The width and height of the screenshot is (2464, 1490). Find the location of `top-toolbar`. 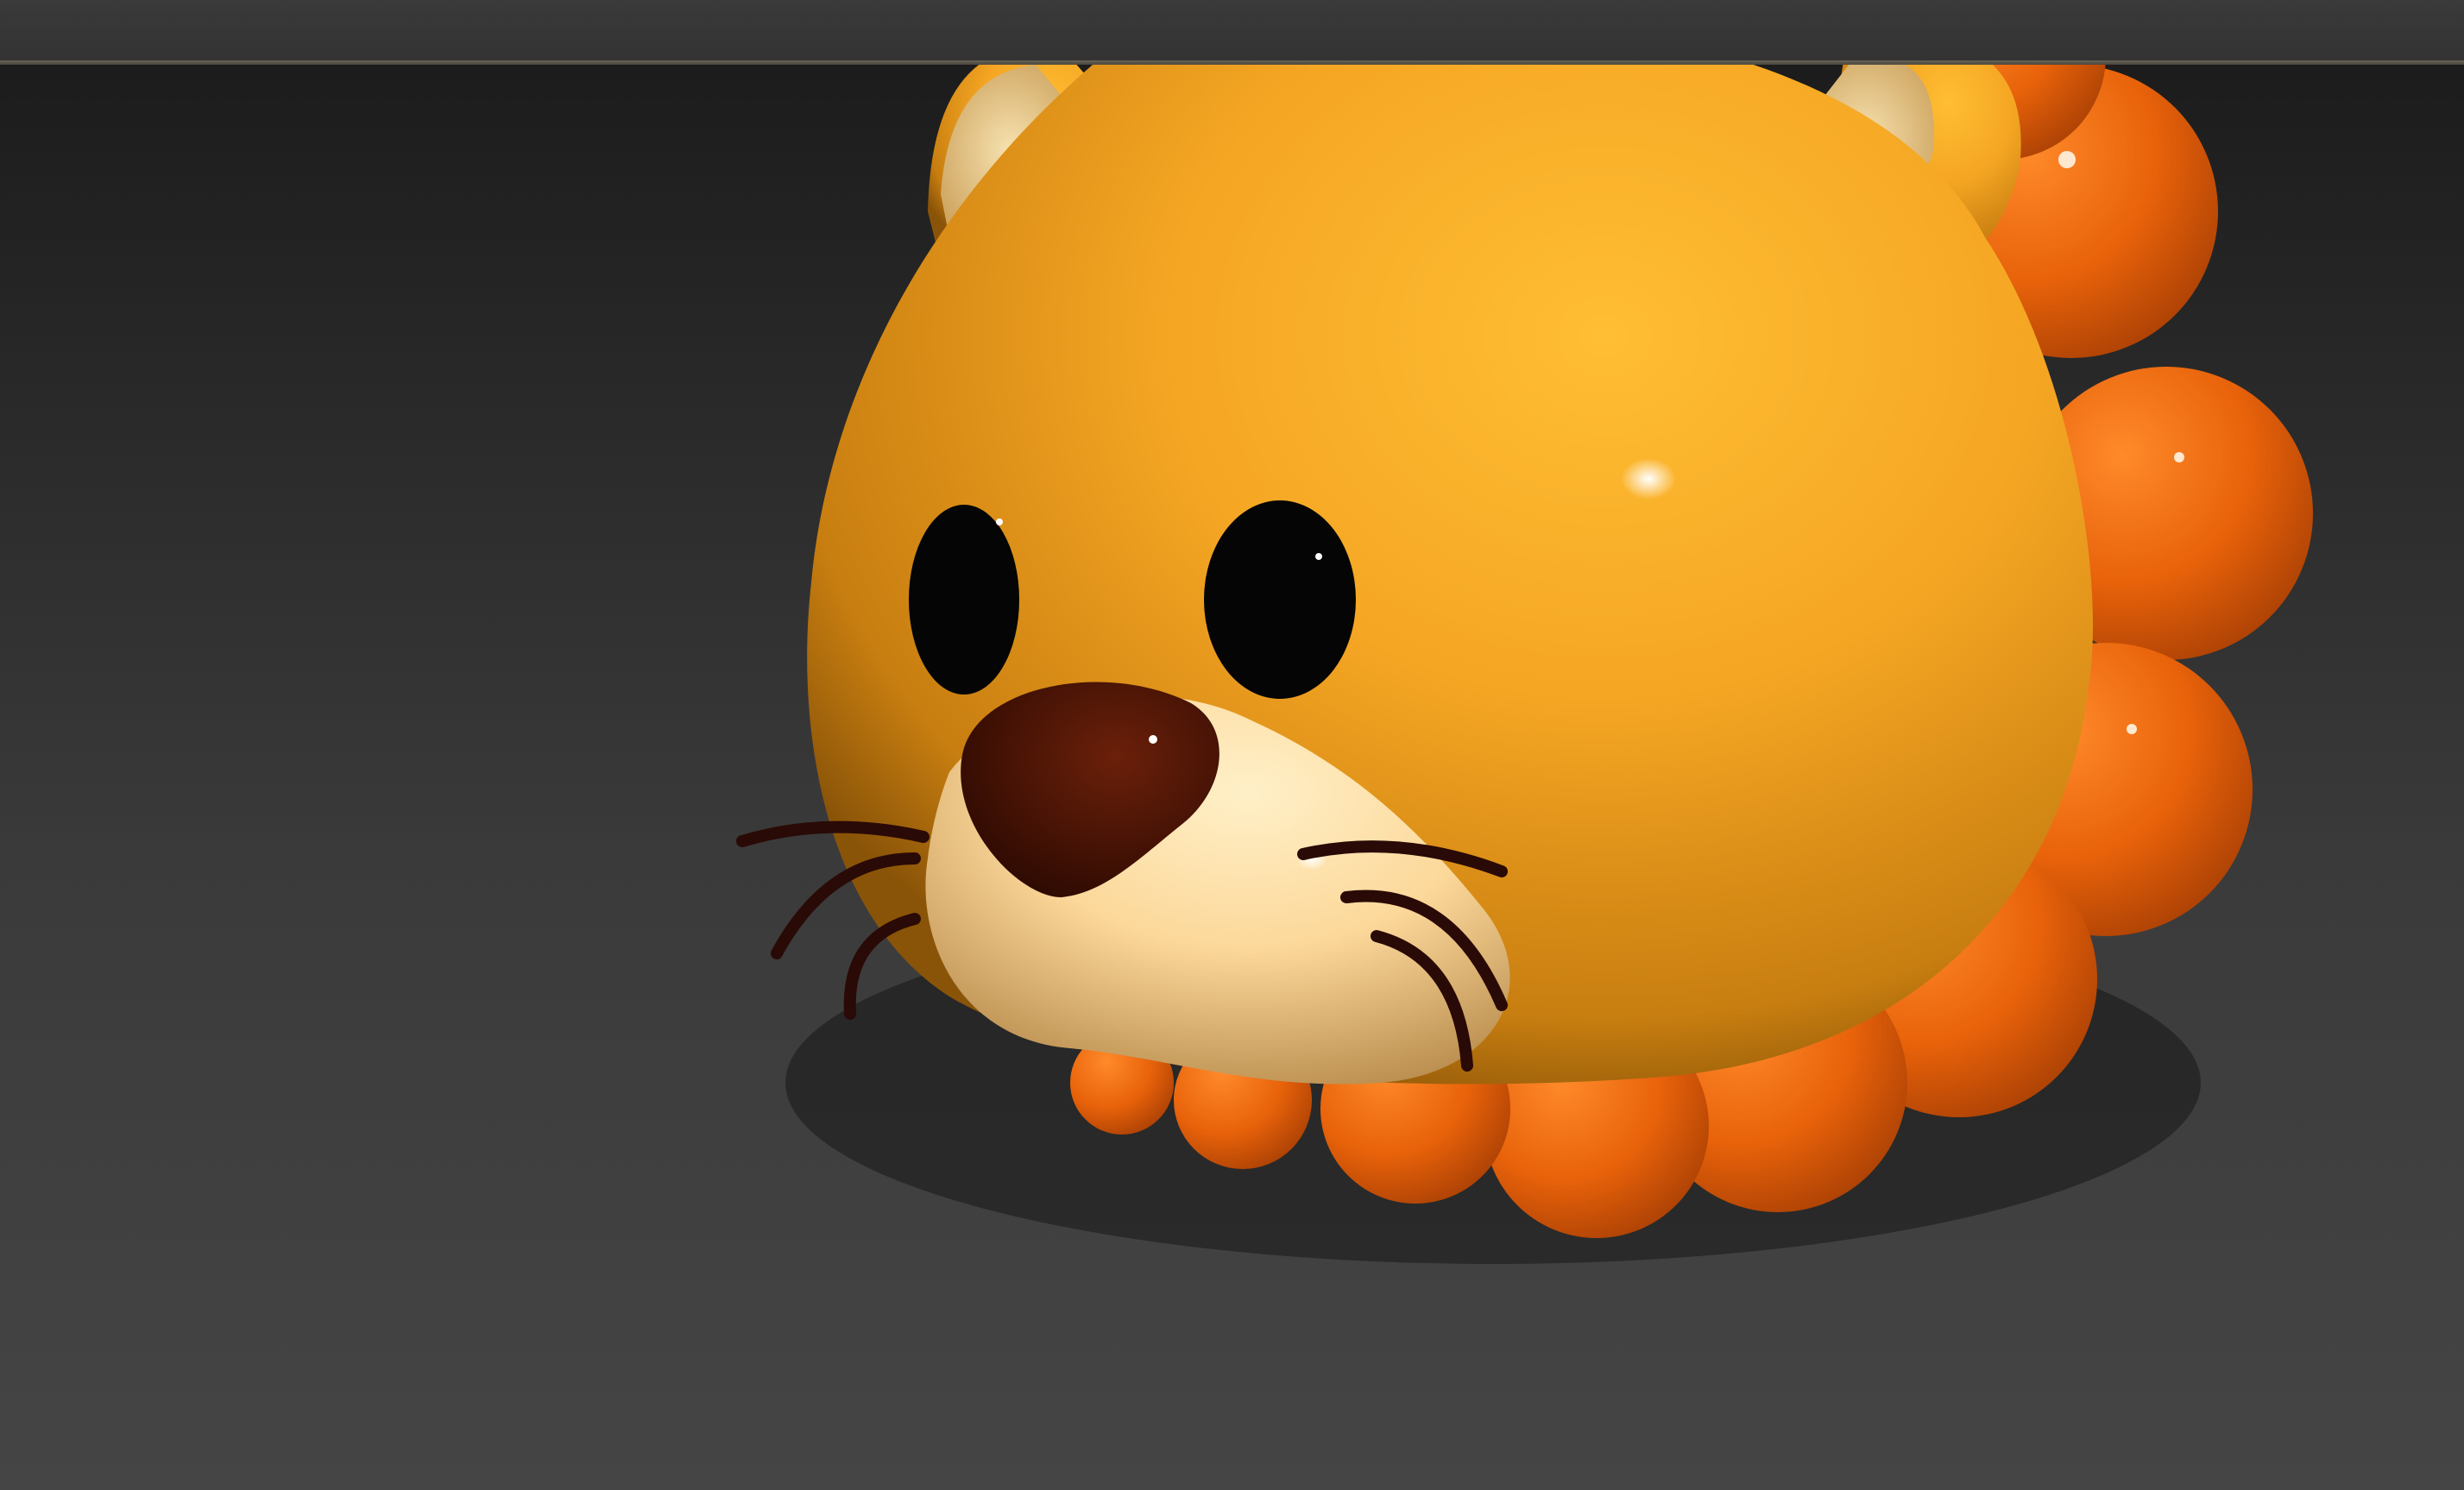

top-toolbar is located at coordinates (1232, 30).